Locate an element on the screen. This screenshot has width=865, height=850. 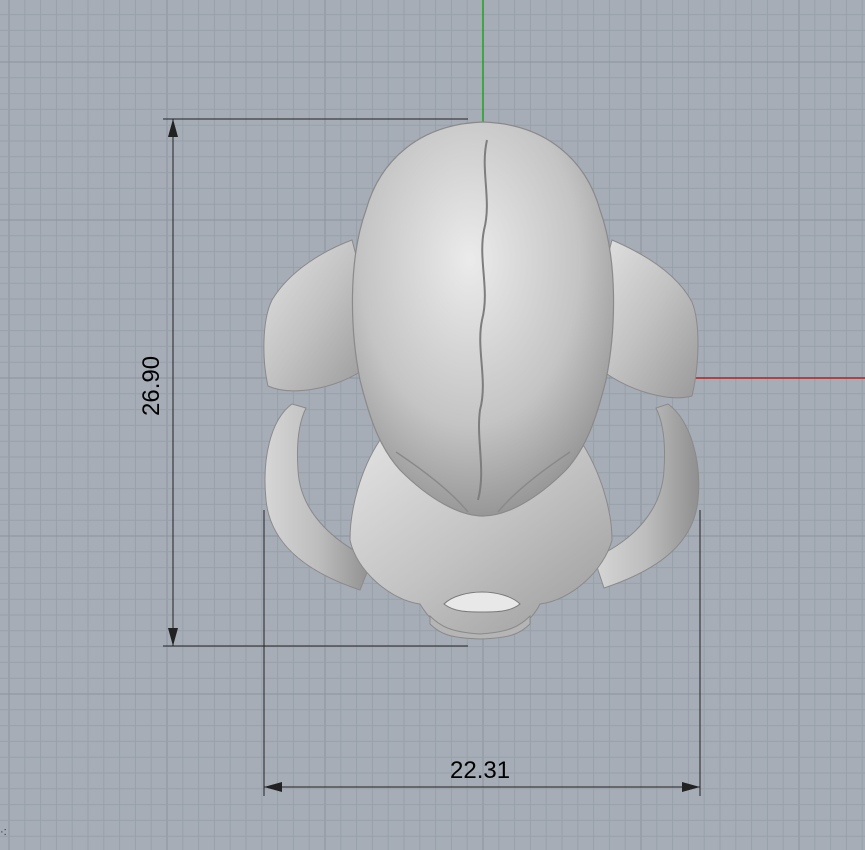
right-tusk is located at coordinates (646, 496).